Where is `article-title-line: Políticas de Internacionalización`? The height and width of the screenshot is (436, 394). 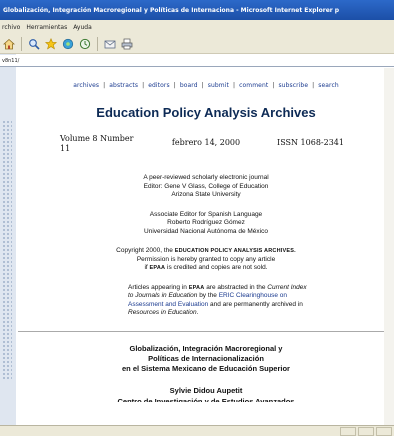 article-title-line: Políticas de Internacionalización is located at coordinates (206, 358).